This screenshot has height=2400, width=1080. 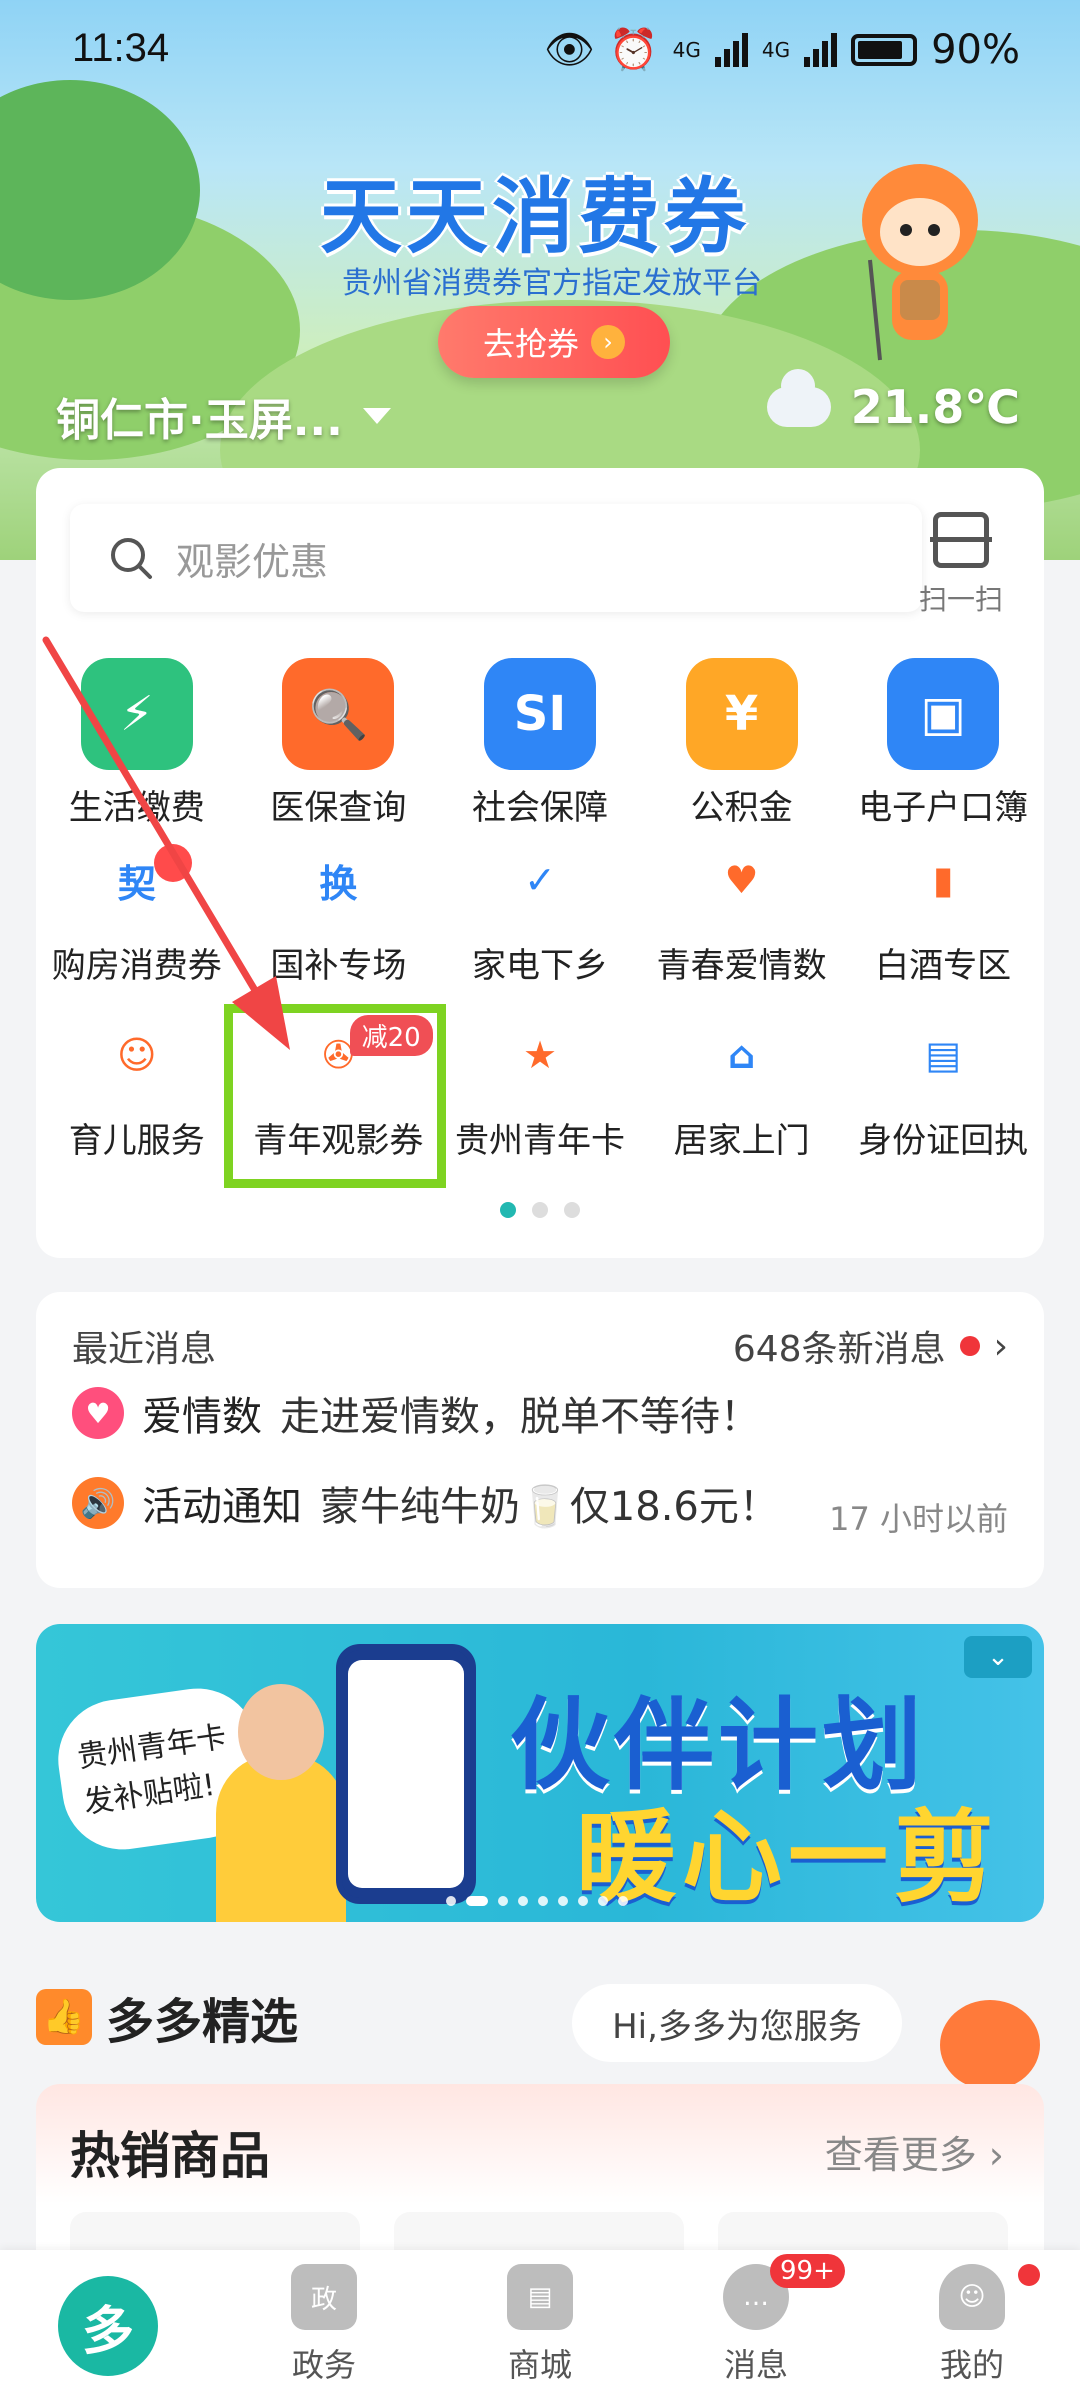 I want to click on service-id-book: ▣ 电子户口簿, so click(x=943, y=749).